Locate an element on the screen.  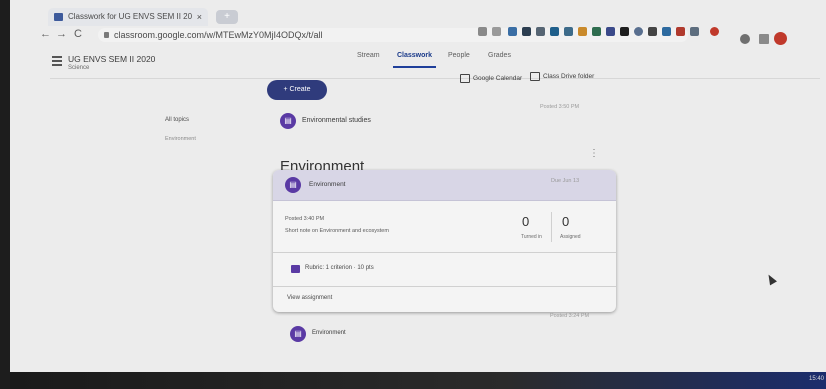
assignment-title: Environment is located at coordinates (327, 184).